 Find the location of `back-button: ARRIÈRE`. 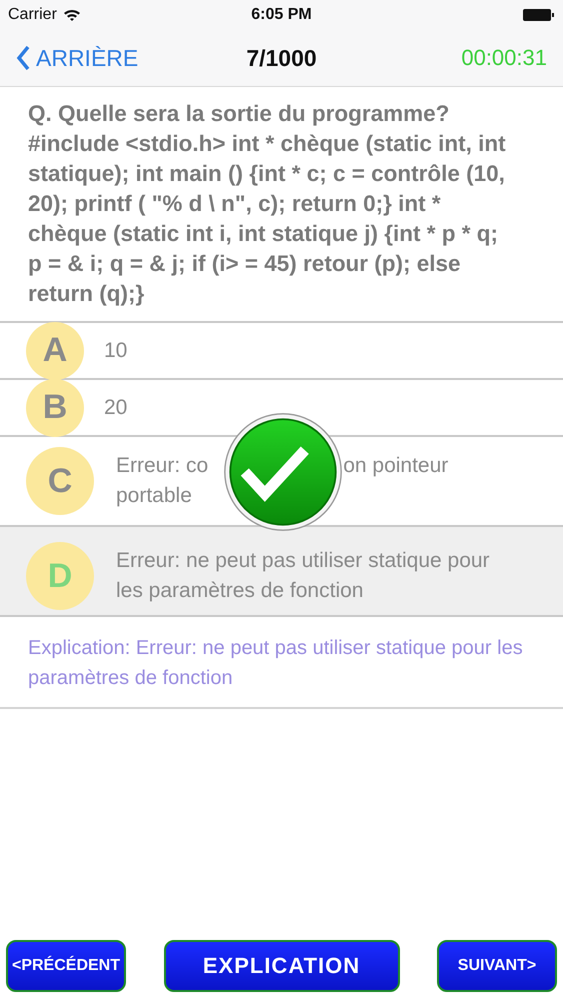

back-button: ARRIÈRE is located at coordinates (91, 58).